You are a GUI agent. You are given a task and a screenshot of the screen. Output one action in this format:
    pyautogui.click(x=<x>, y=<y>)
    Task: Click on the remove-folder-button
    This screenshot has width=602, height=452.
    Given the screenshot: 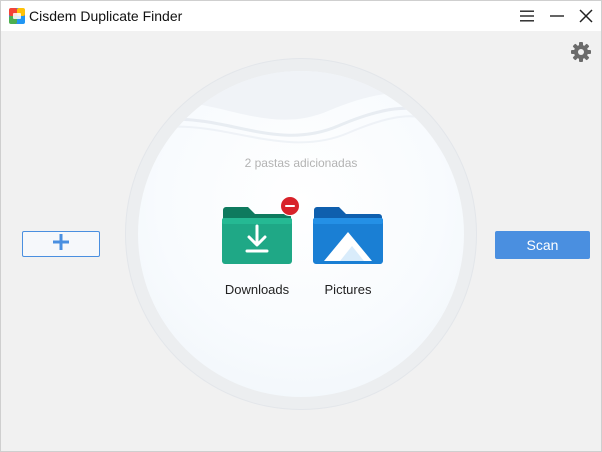 What is the action you would take?
    pyautogui.click(x=290, y=206)
    